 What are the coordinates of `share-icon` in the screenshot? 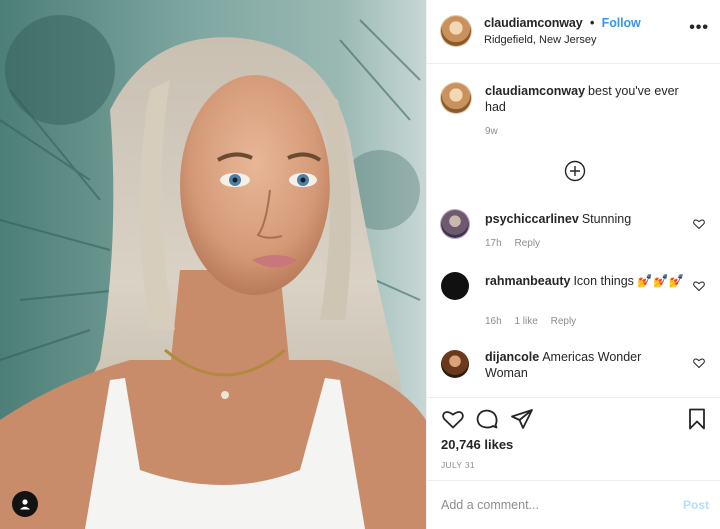 It's located at (522, 419).